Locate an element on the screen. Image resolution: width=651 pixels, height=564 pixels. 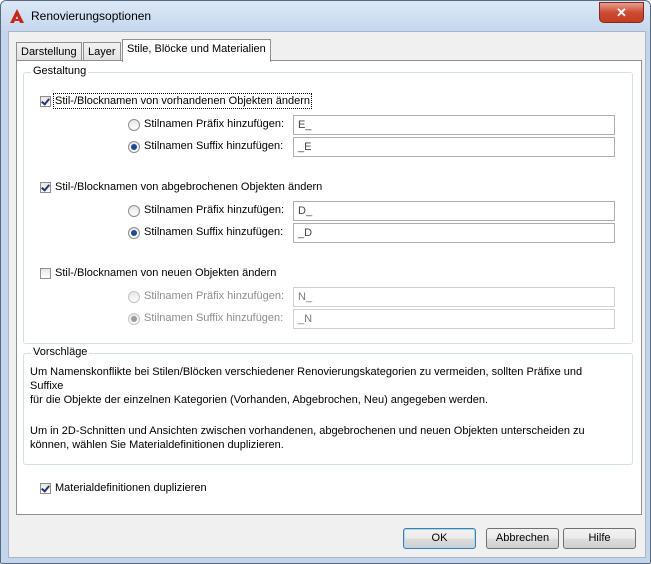
prefix-field-vorhanden: E_ is located at coordinates (454, 125).